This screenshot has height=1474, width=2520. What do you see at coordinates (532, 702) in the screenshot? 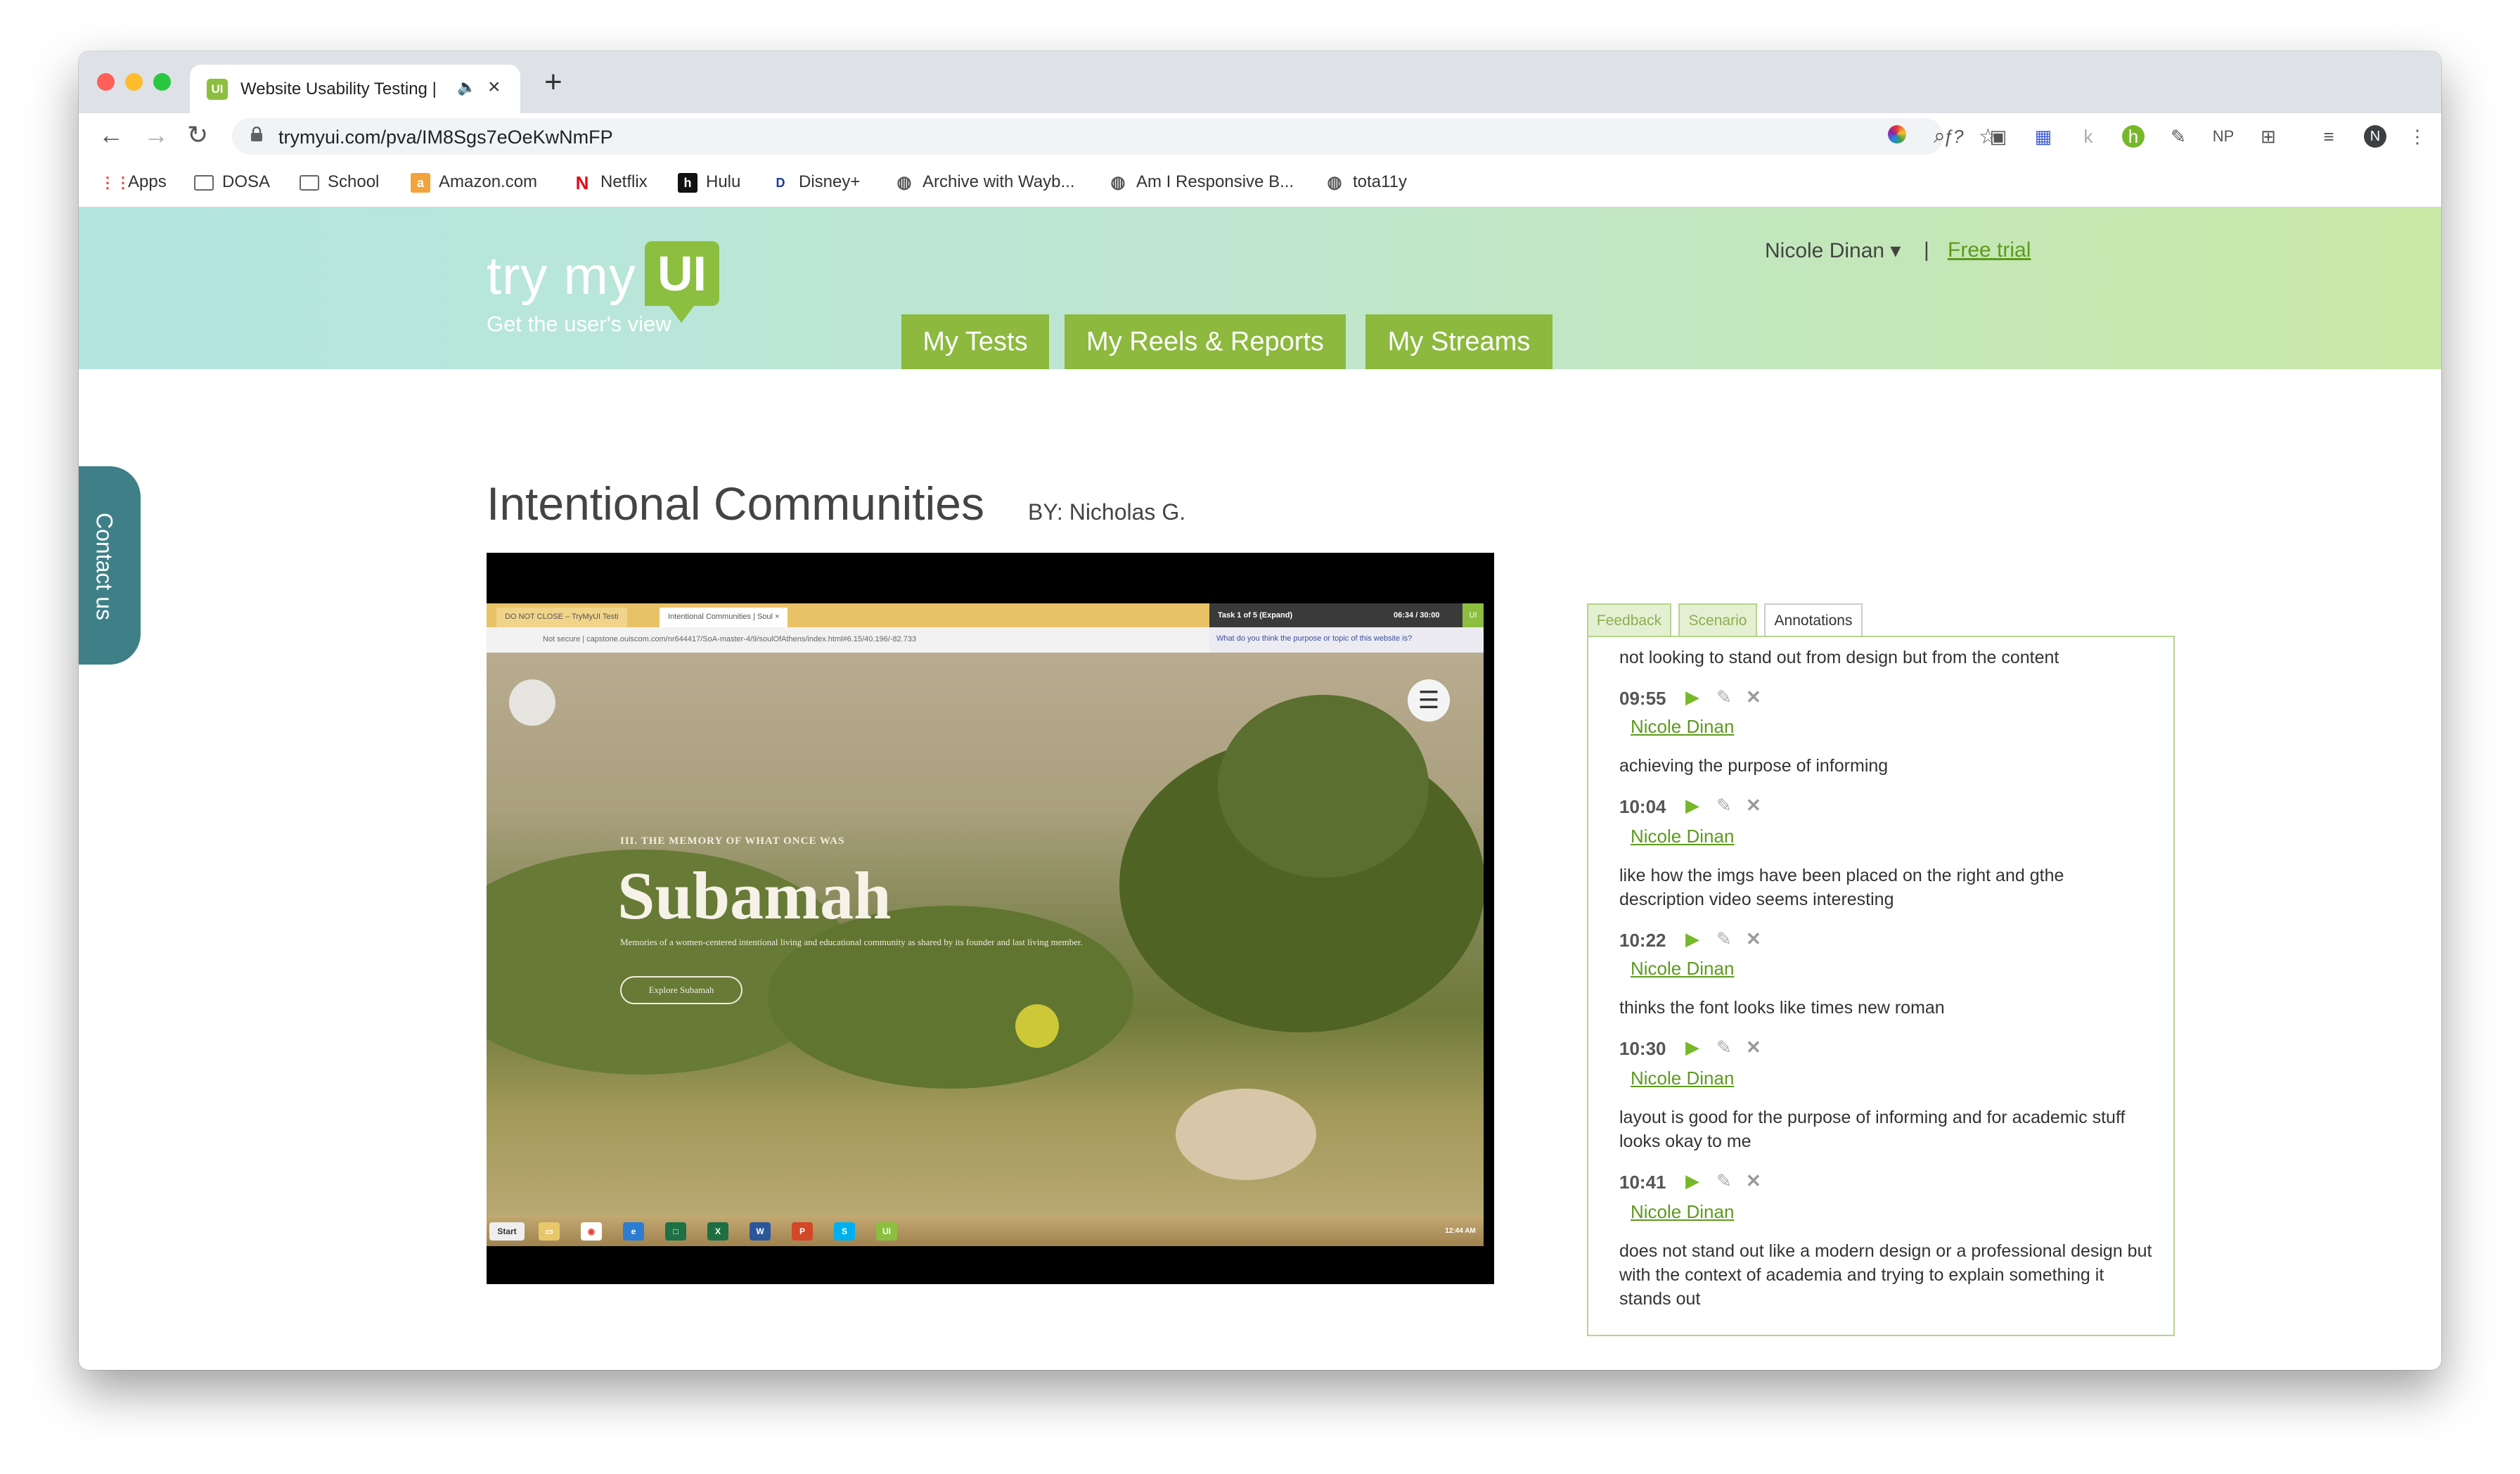
I see `site-logo-icon` at bounding box center [532, 702].